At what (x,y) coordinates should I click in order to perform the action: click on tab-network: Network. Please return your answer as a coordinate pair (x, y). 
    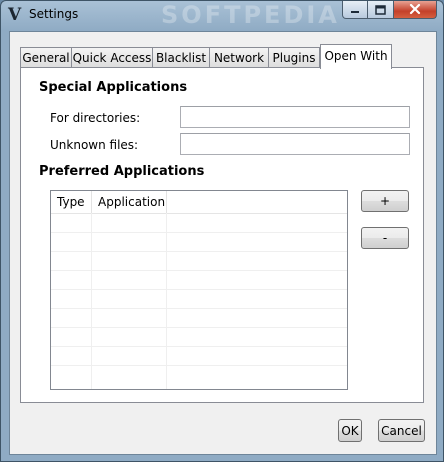
    Looking at the image, I should click on (239, 57).